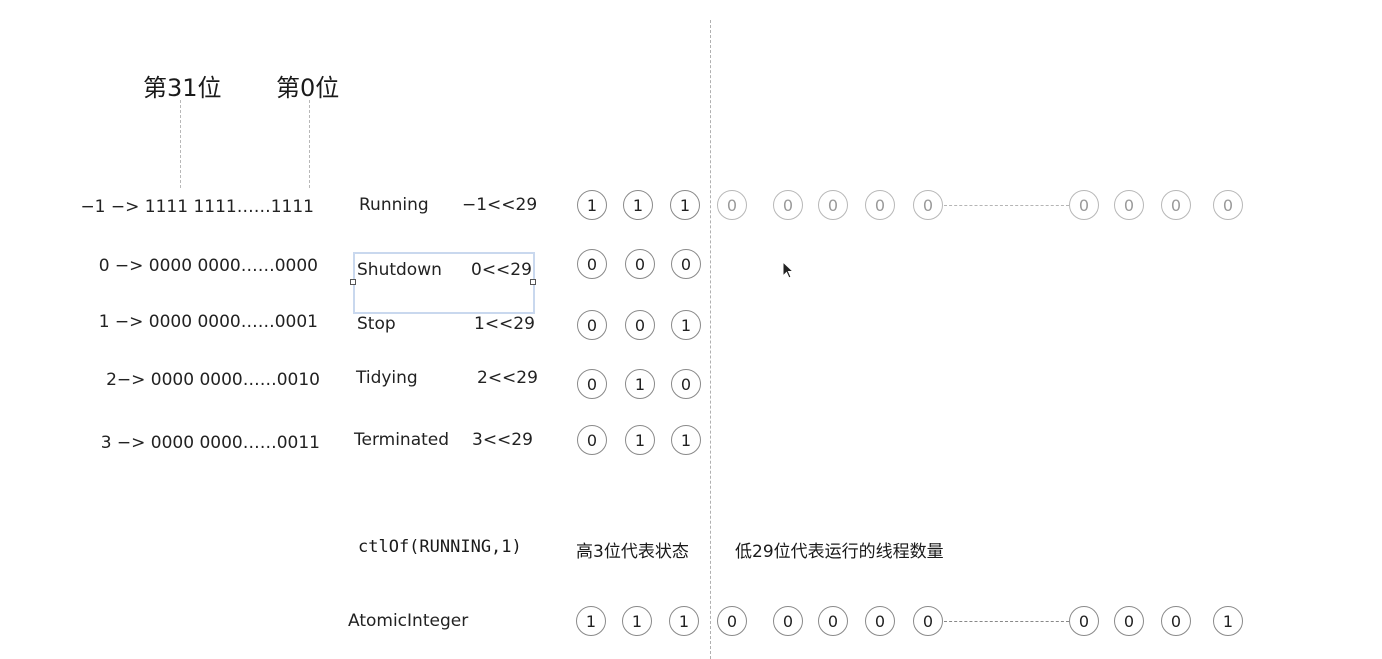 The height and width of the screenshot is (659, 1382). What do you see at coordinates (789, 270) in the screenshot?
I see `mouse-pointer-icon` at bounding box center [789, 270].